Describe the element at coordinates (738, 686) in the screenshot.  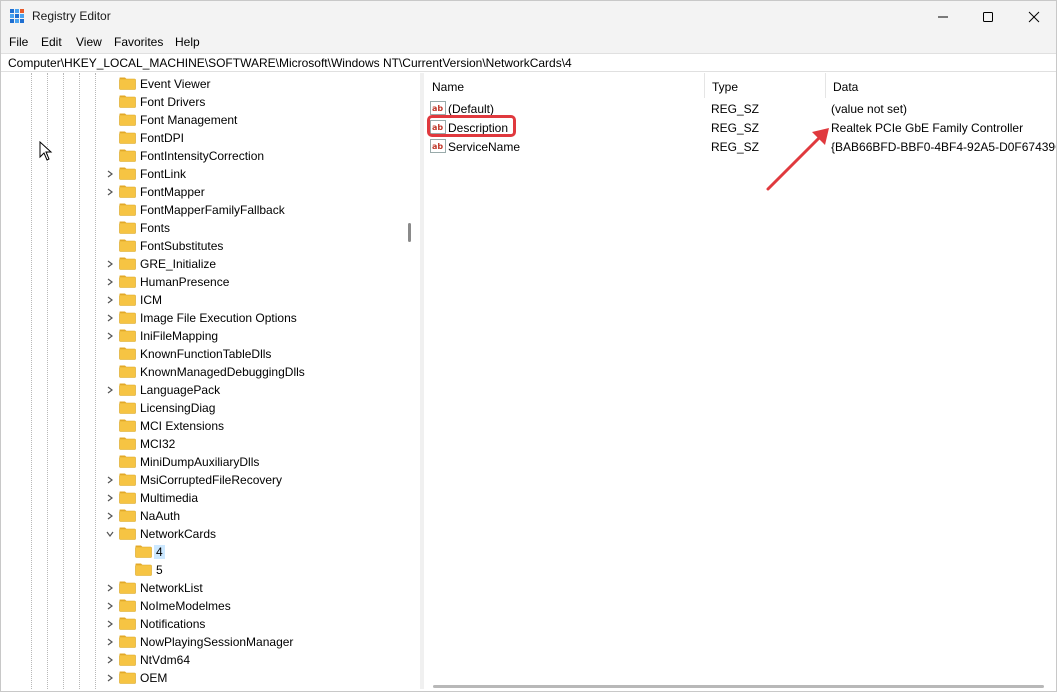
I see `values-scroll-thumb` at that location.